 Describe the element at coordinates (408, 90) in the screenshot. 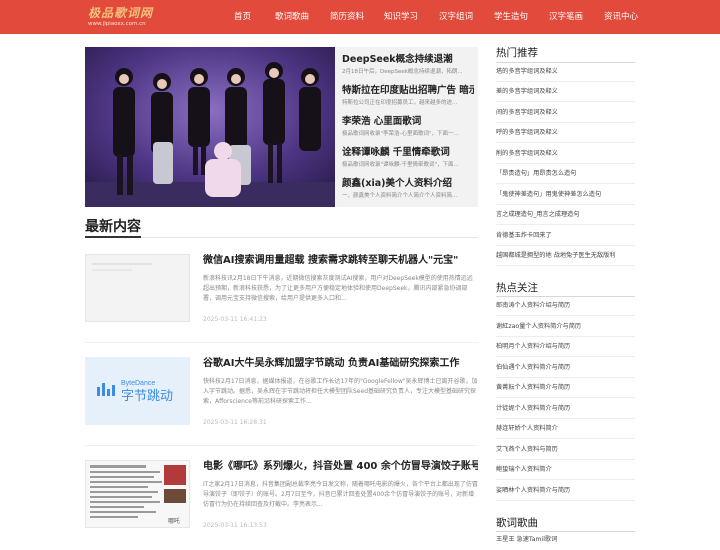

I see `headline-title: 特斯拉在印度贴出招聘广告 暗示` at that location.